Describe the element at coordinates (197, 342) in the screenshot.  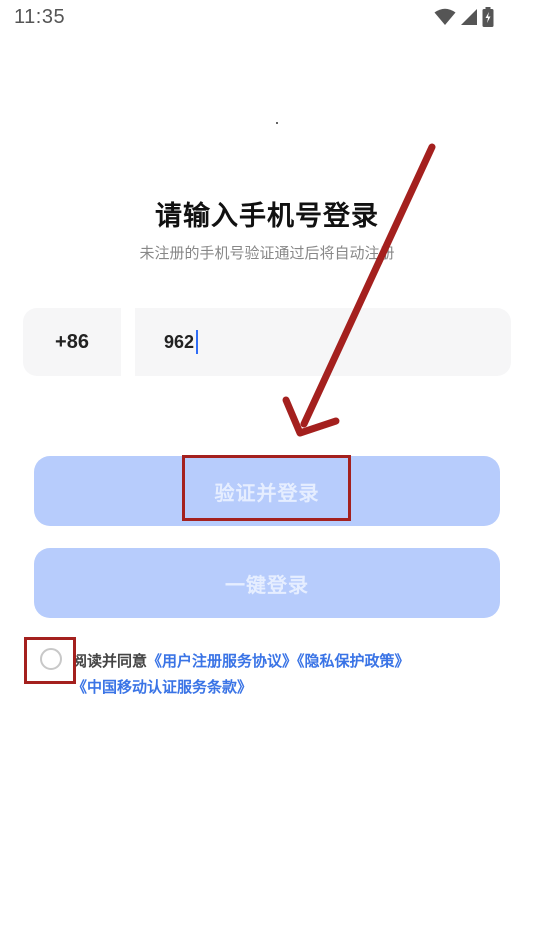
I see `text-caret` at that location.